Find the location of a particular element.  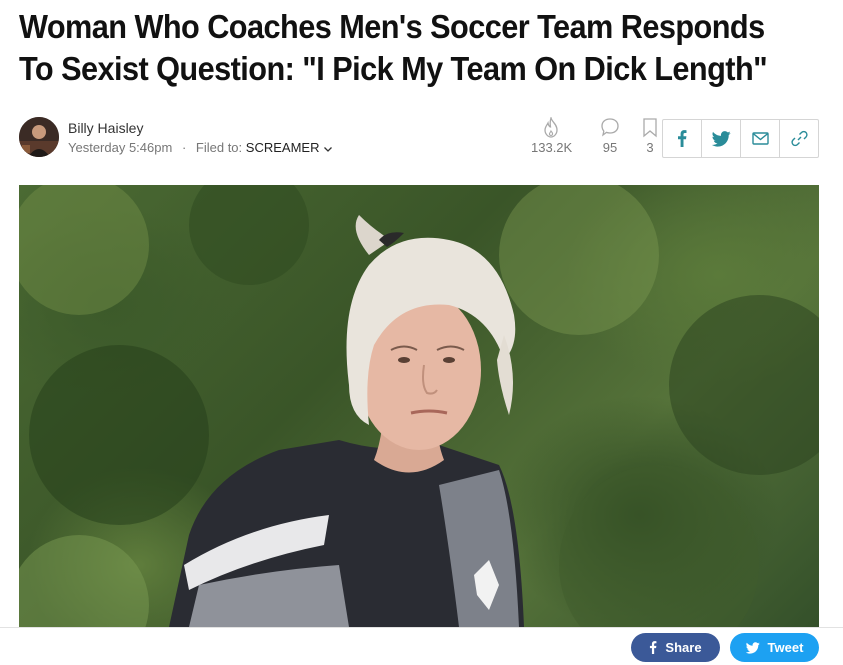

flame-icon is located at coordinates (551, 127).